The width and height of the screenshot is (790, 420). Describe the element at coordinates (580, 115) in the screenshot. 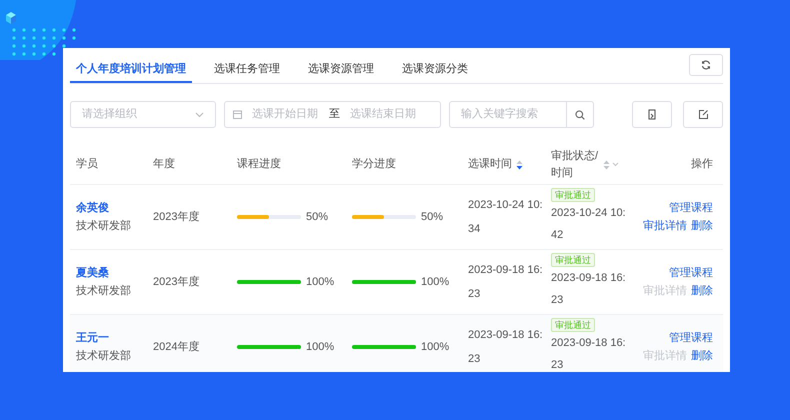

I see `search-icon` at that location.